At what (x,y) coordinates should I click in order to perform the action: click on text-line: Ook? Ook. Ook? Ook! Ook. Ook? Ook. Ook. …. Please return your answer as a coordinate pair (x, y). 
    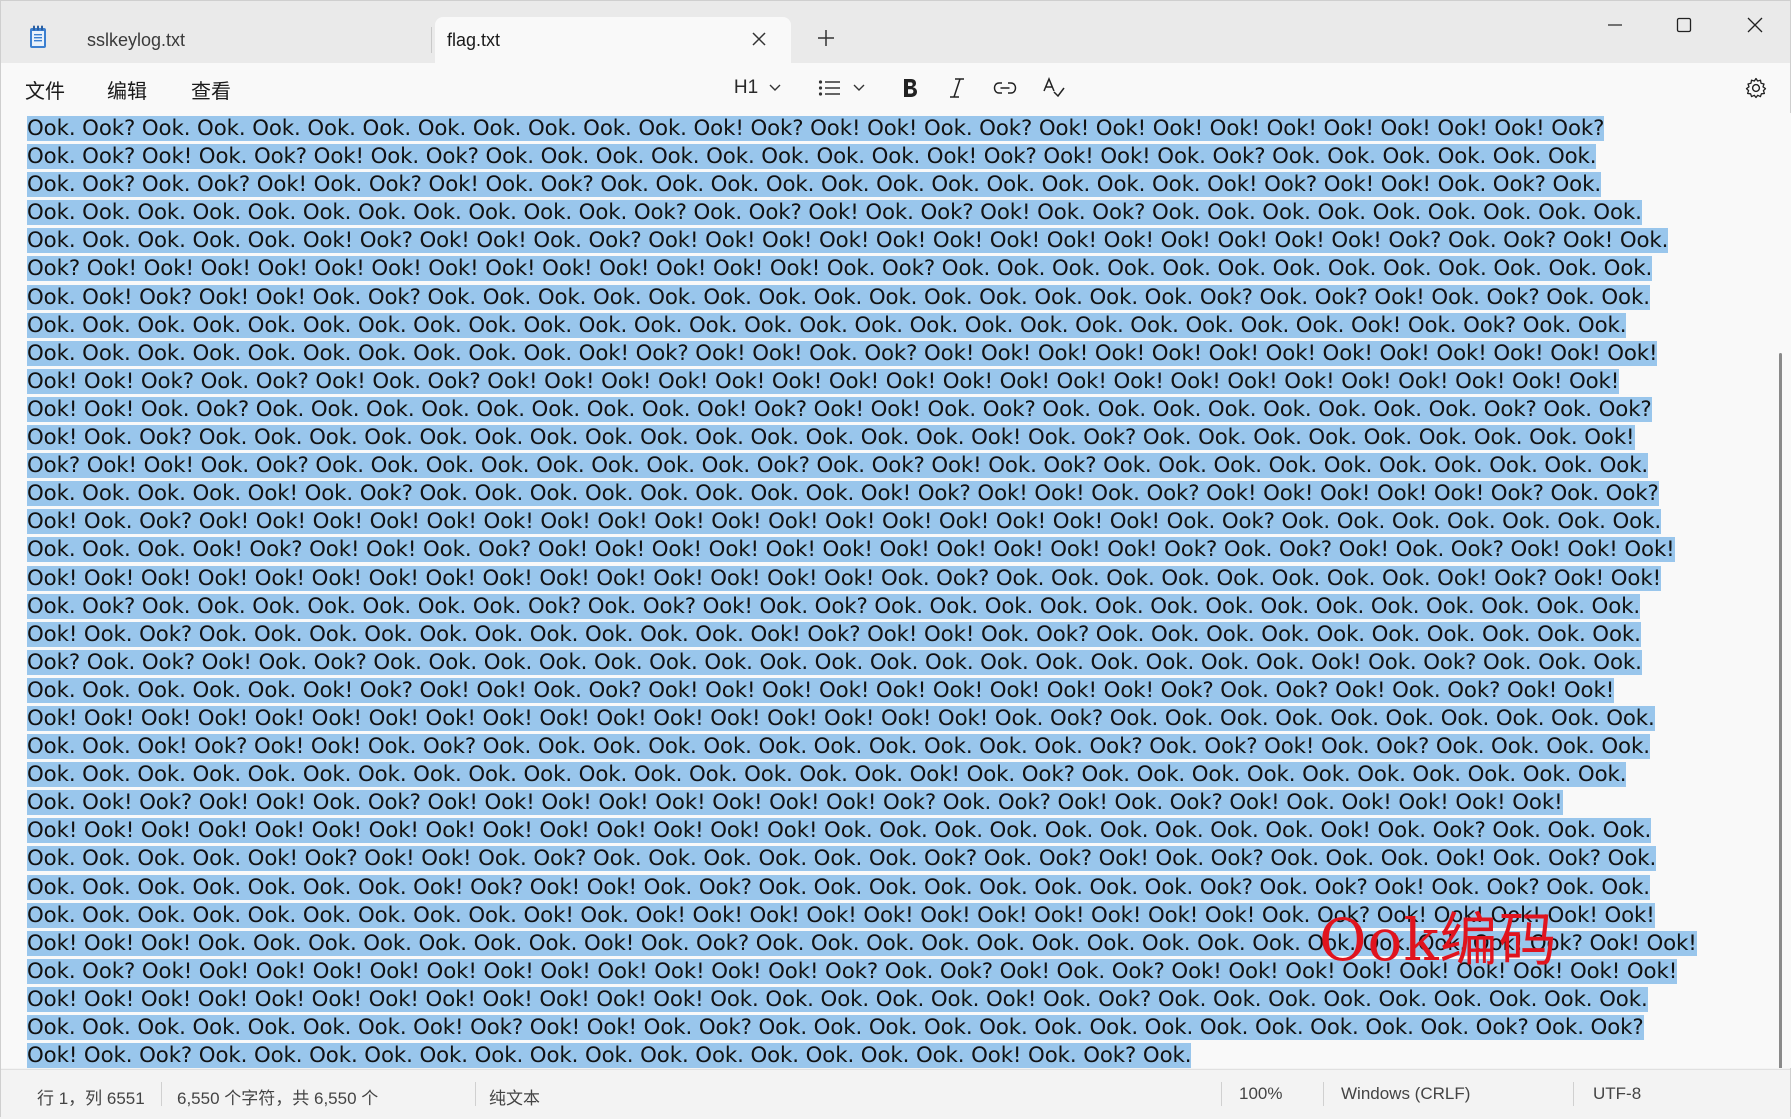
    Looking at the image, I should click on (897, 663).